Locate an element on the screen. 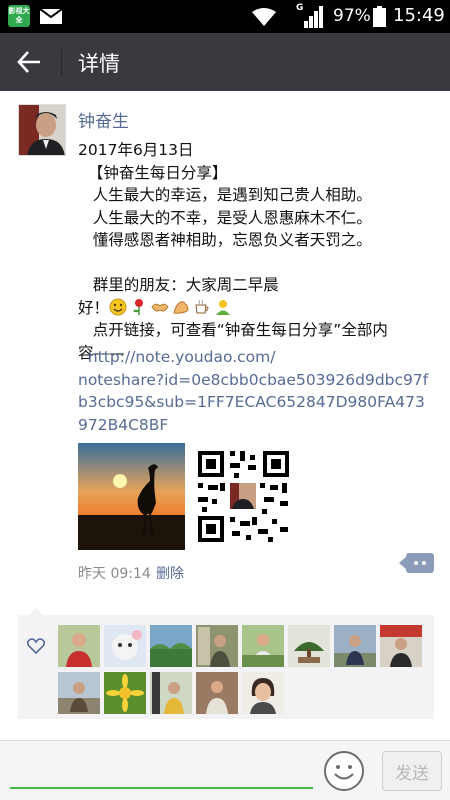  clock: 15:49 is located at coordinates (419, 15).